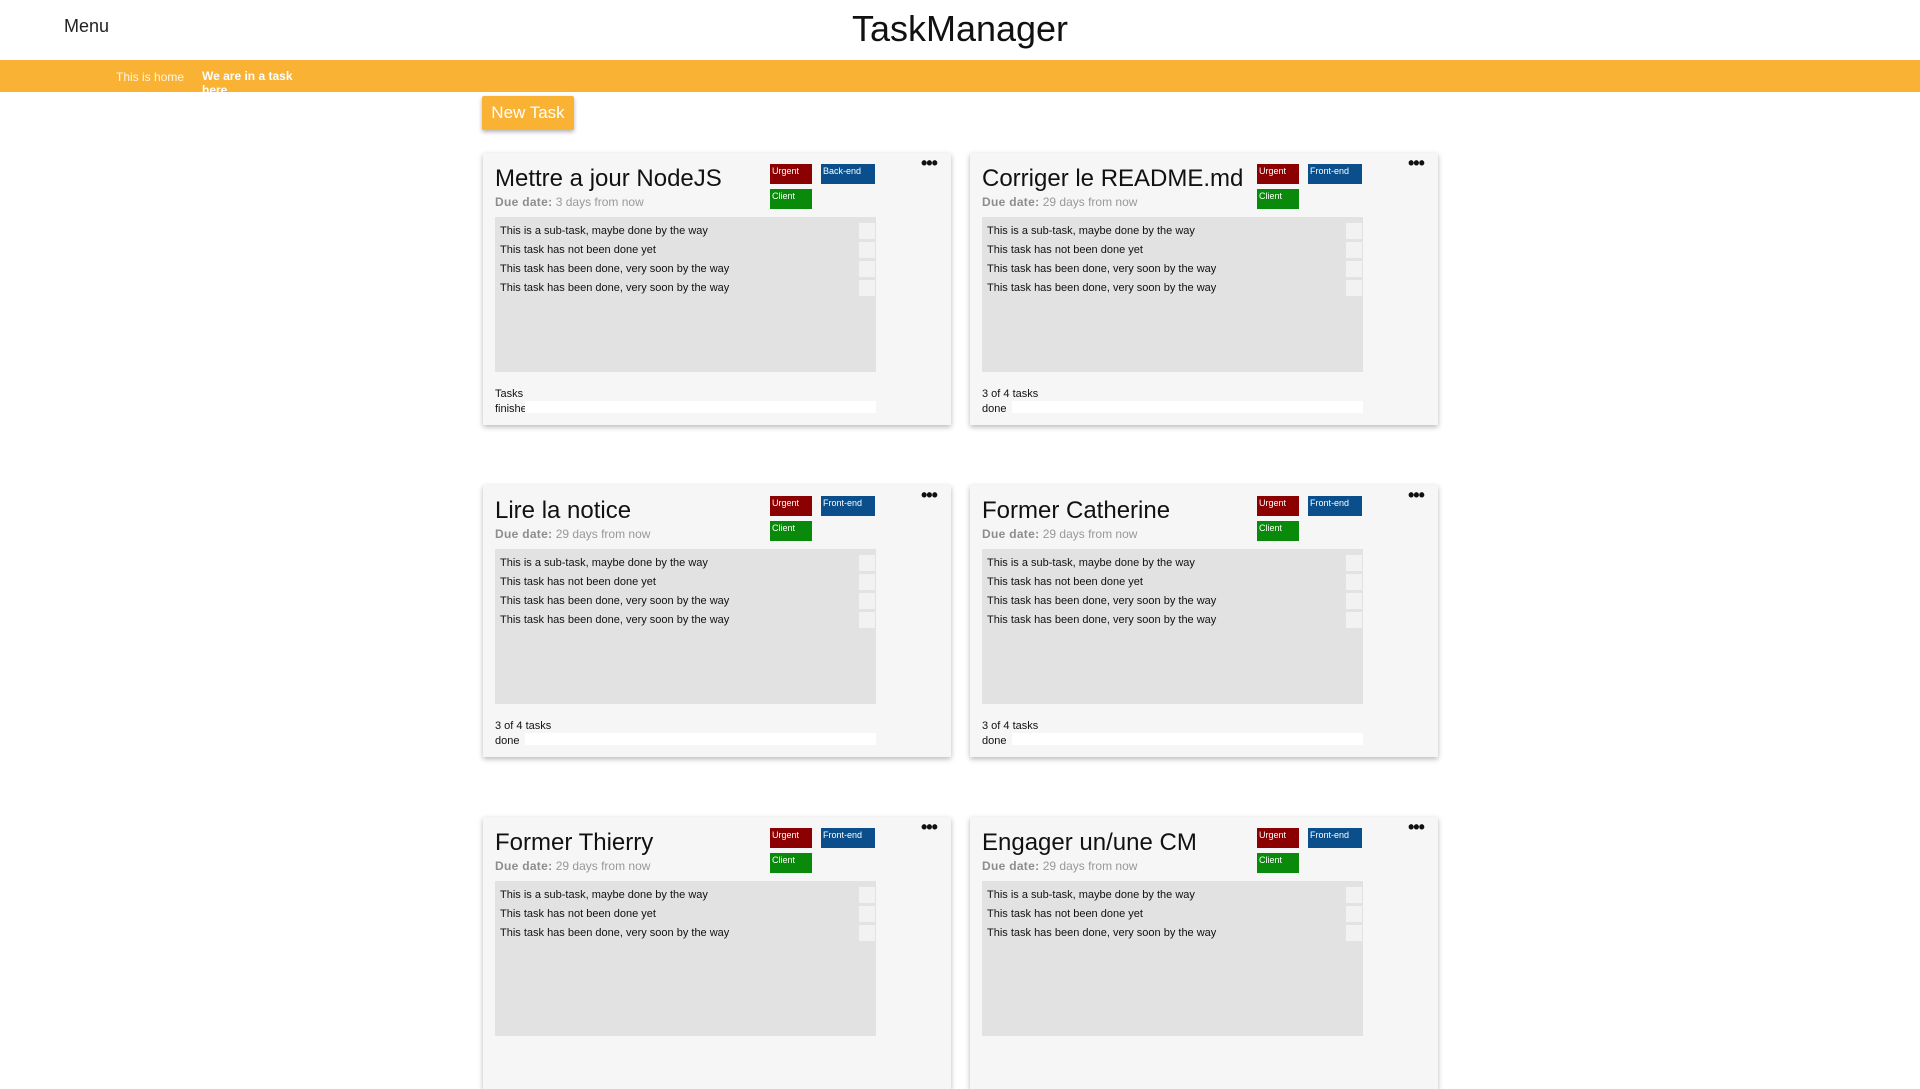 This screenshot has height=1089, width=1920. What do you see at coordinates (574, 842) in the screenshot?
I see `task-title: Former Thierry` at bounding box center [574, 842].